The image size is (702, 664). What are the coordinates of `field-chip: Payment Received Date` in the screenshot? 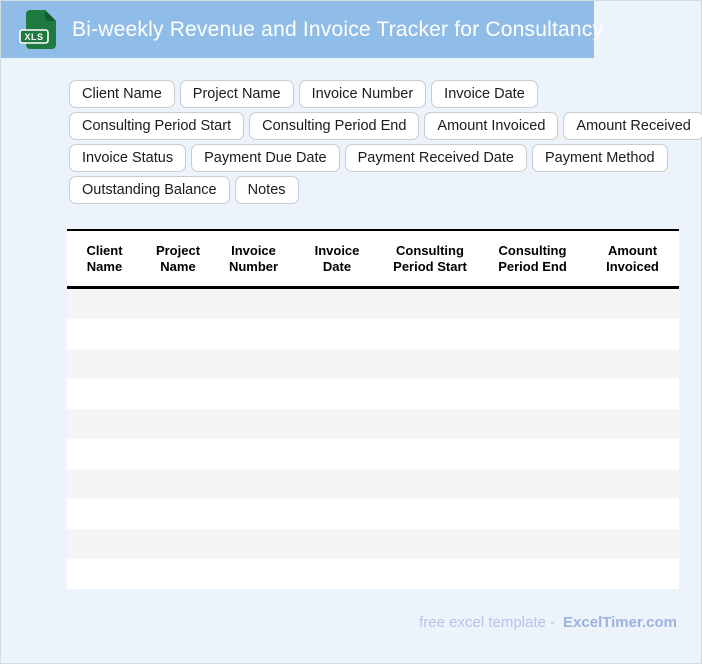 It's located at (435, 158).